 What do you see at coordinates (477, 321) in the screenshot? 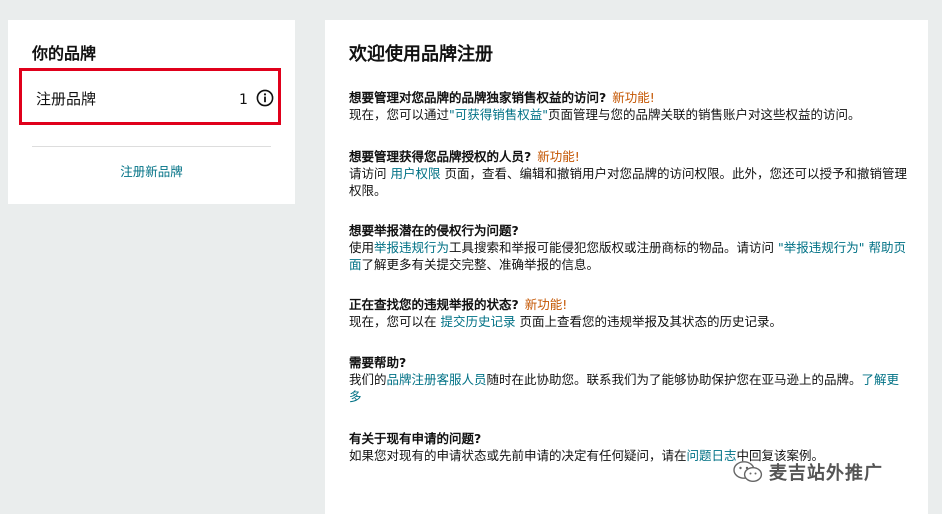
I see `section-link: 提交历史记录` at bounding box center [477, 321].